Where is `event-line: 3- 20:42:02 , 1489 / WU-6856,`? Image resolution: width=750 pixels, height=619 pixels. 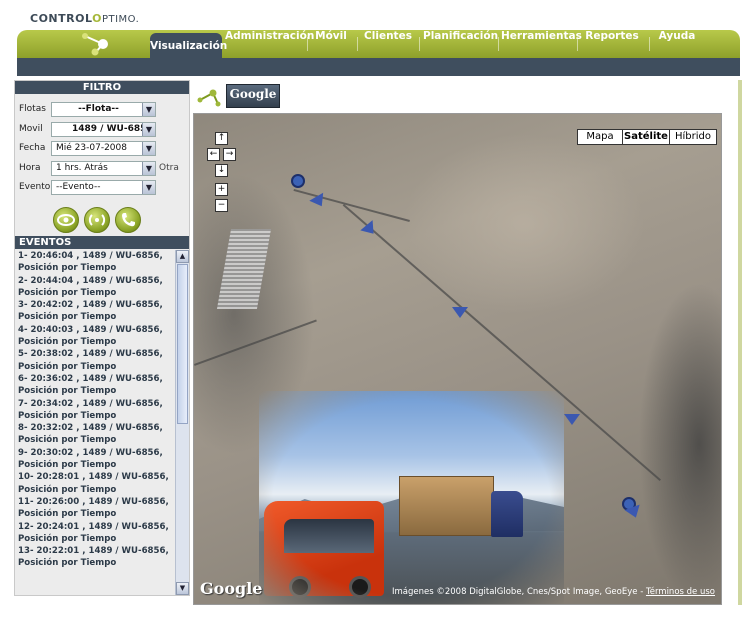
event-line: 3- 20:42:02 , 1489 / WU-6856, is located at coordinates (90, 305).